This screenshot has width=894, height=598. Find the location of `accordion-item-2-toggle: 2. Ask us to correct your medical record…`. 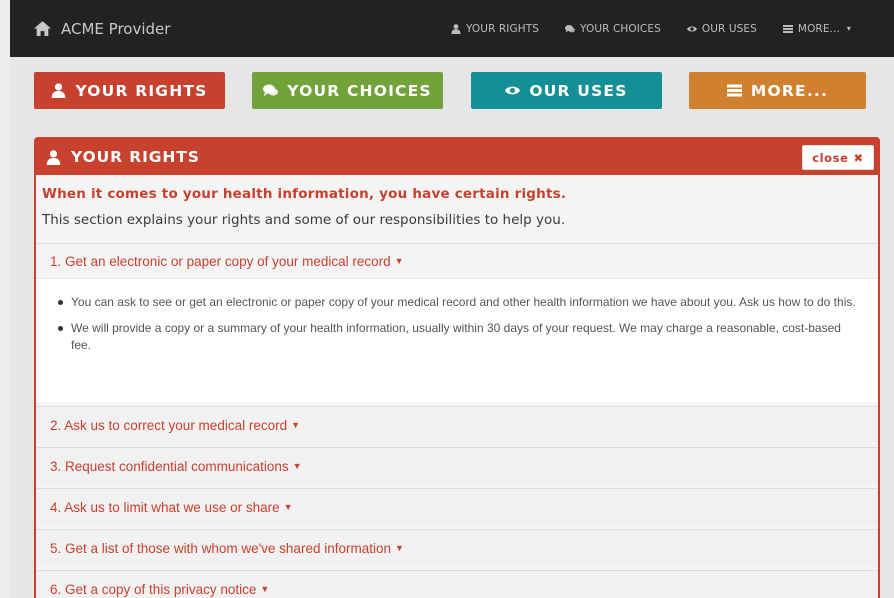

accordion-item-2-toggle: 2. Ask us to correct your medical record… is located at coordinates (457, 424).